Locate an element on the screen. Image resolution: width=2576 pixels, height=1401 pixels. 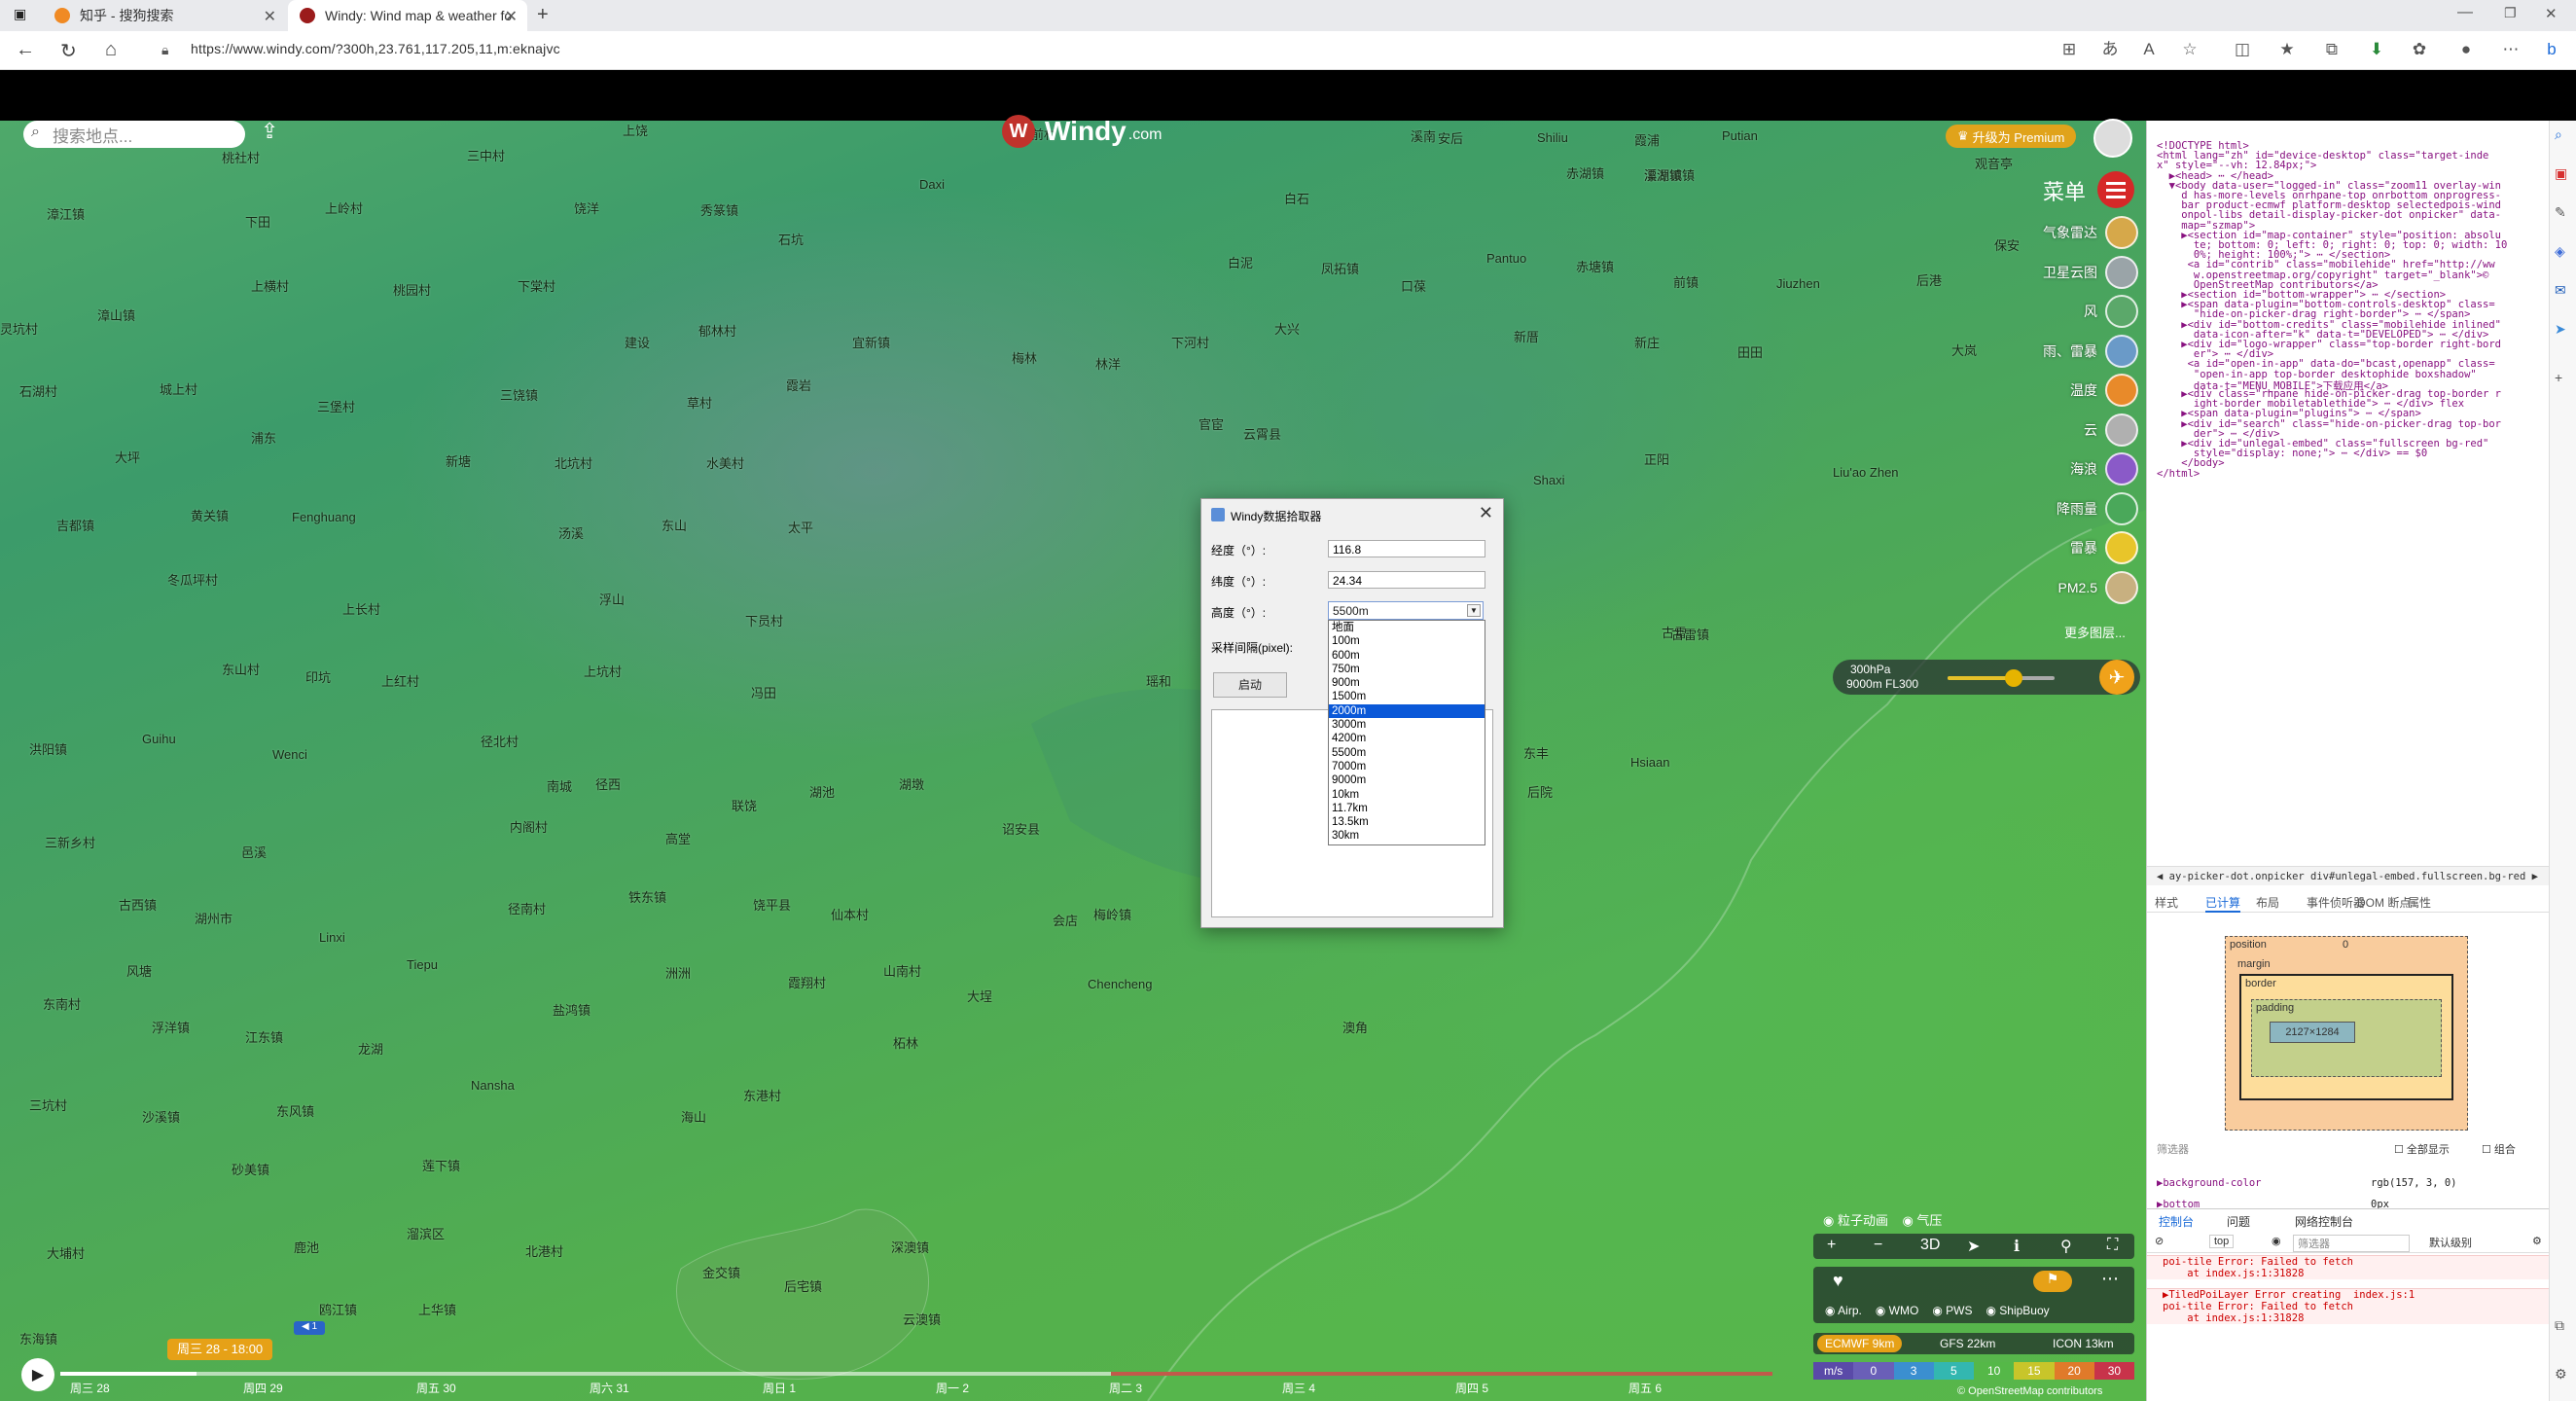
map-credits: © OpenStreetMap contributors is located at coordinates (2030, 1391).